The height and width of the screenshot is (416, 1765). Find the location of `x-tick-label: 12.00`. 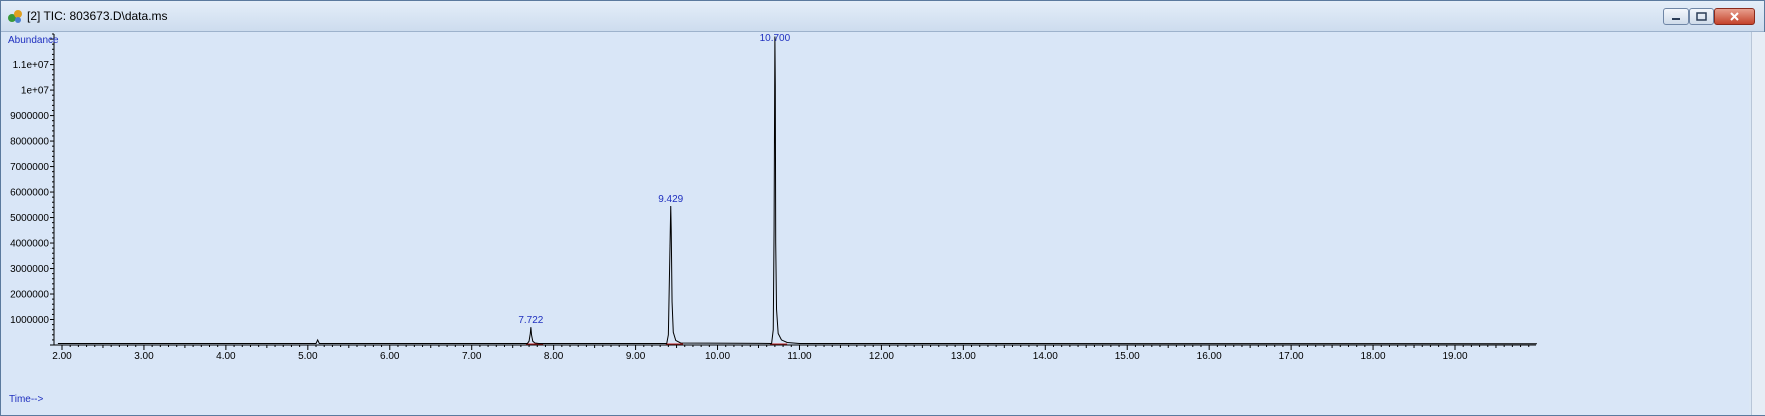

x-tick-label: 12.00 is located at coordinates (881, 356).